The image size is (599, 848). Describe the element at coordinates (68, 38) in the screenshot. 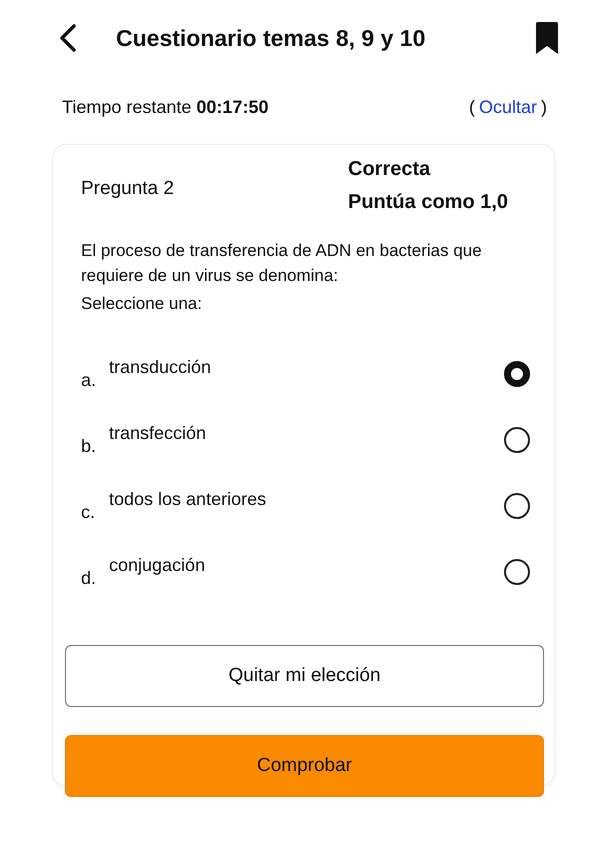

I see `back-icon` at that location.